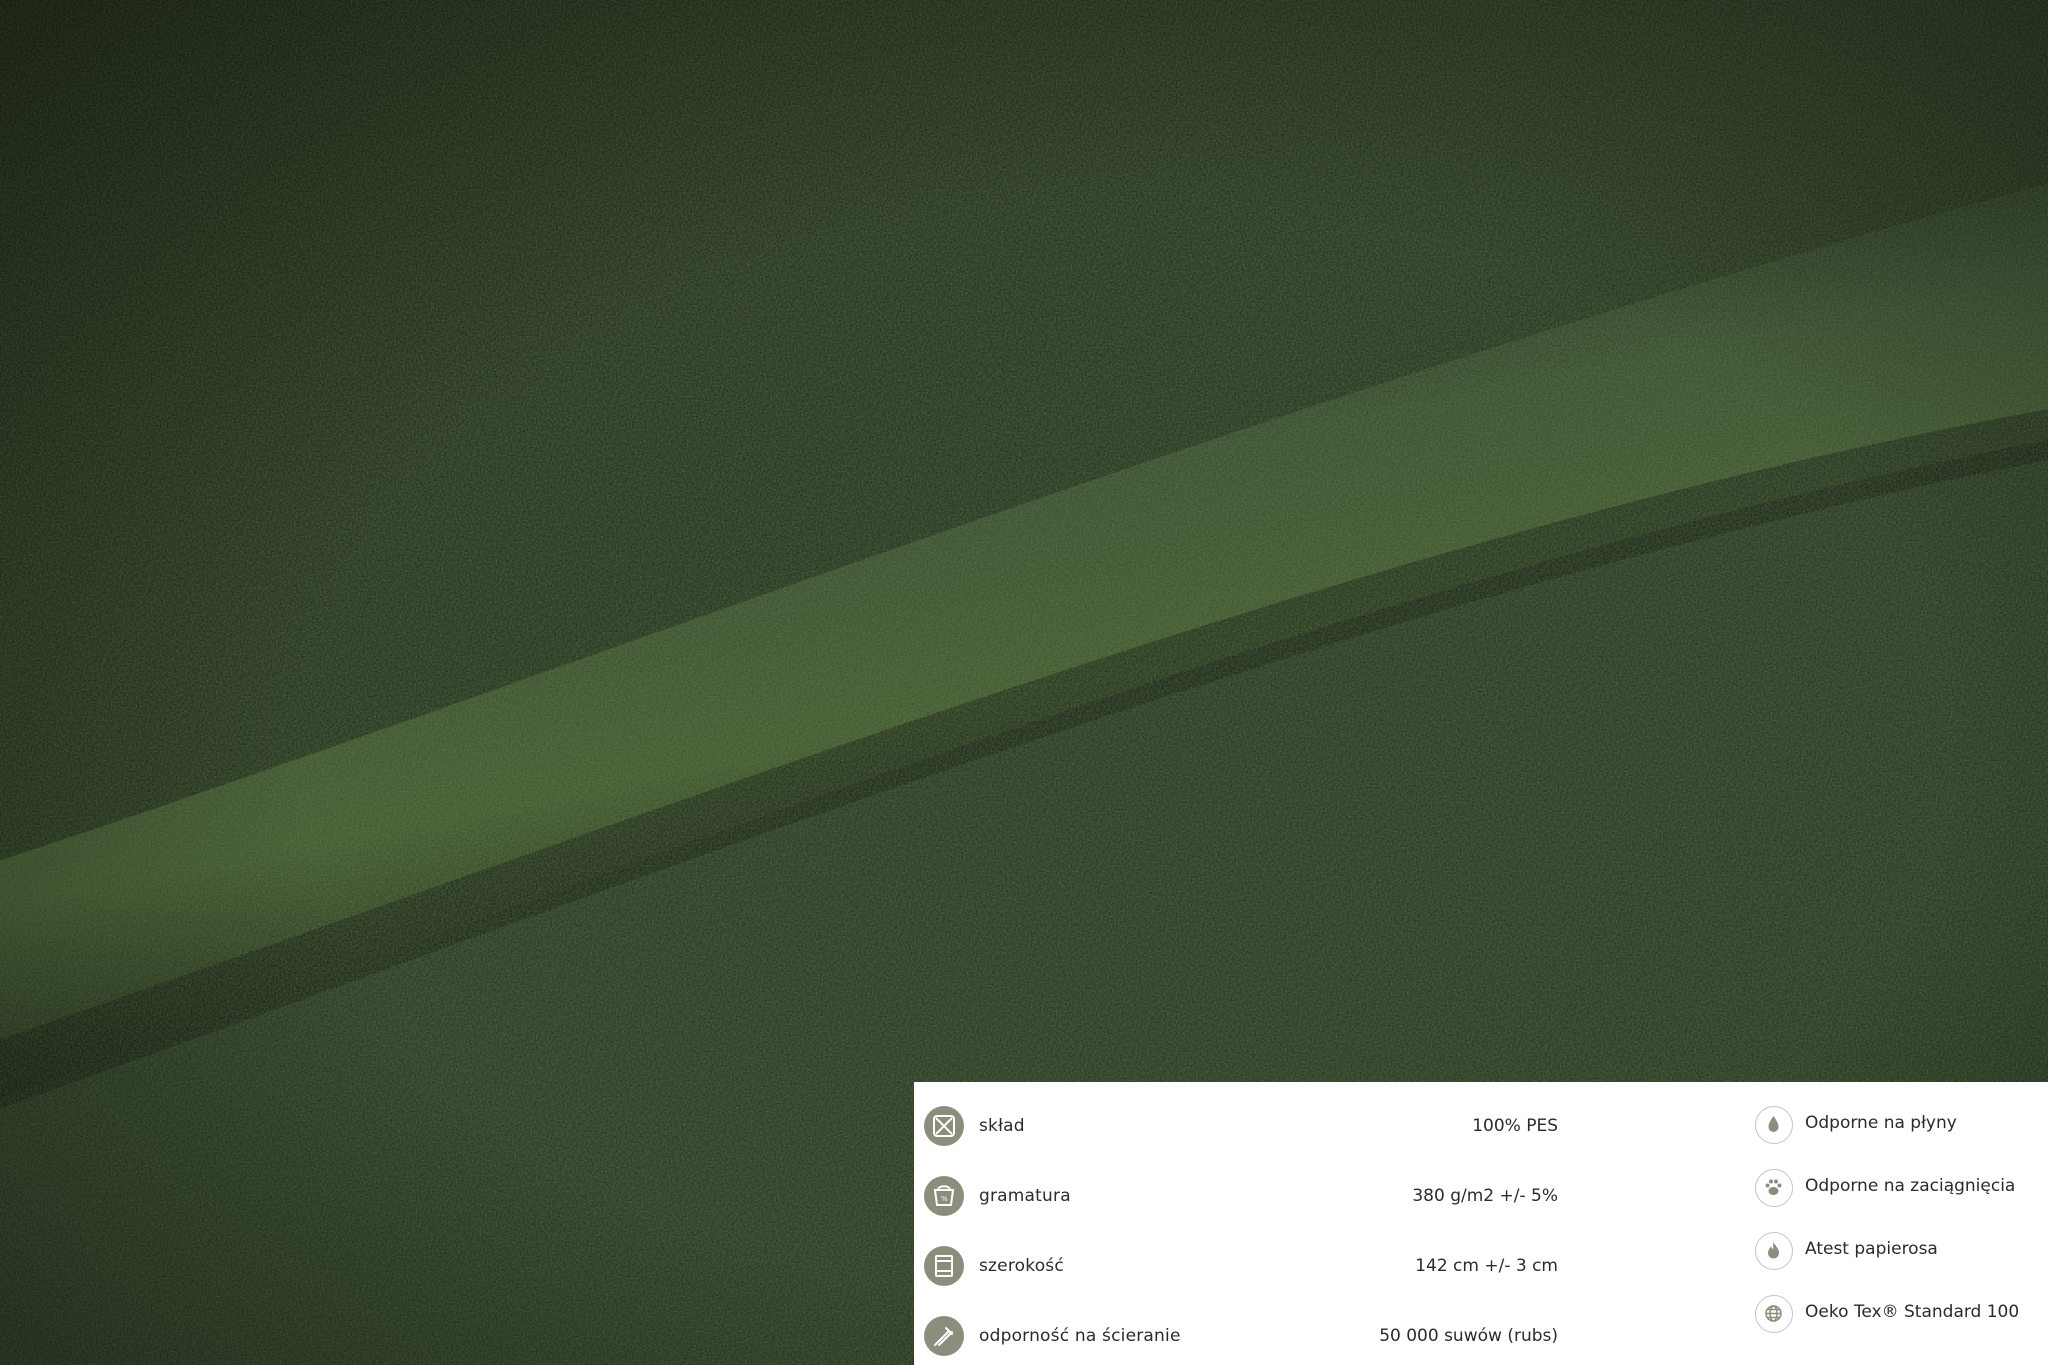 This screenshot has height=1365, width=2048. What do you see at coordinates (944, 1266) in the screenshot?
I see `width-roll-icon` at bounding box center [944, 1266].